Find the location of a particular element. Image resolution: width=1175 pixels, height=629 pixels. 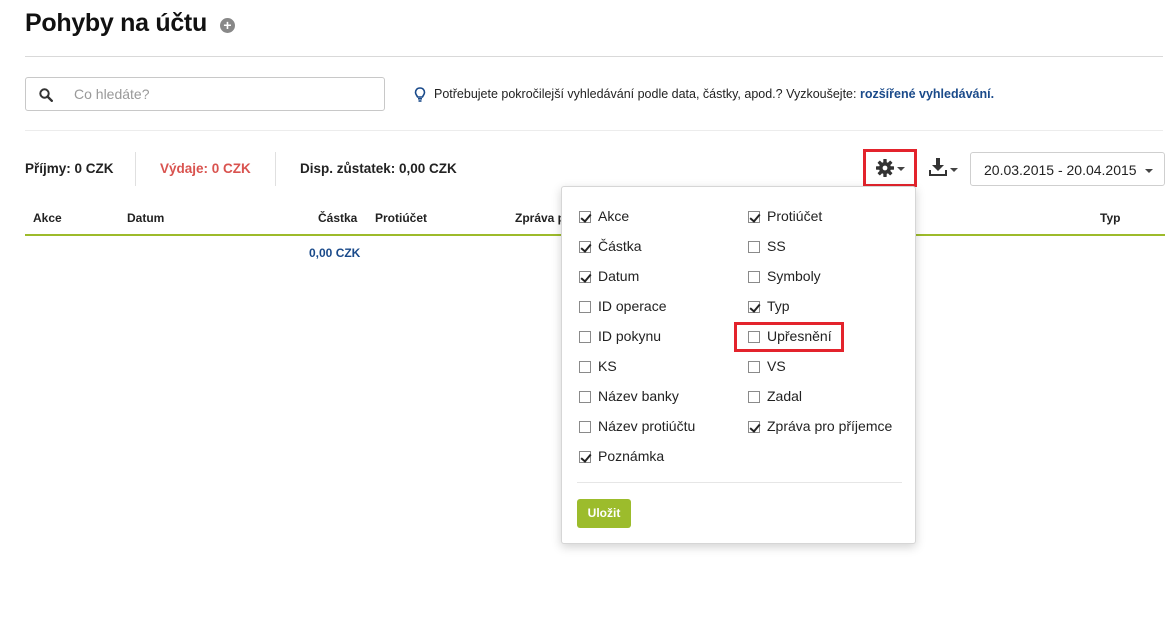

download-icon is located at coordinates (938, 167).